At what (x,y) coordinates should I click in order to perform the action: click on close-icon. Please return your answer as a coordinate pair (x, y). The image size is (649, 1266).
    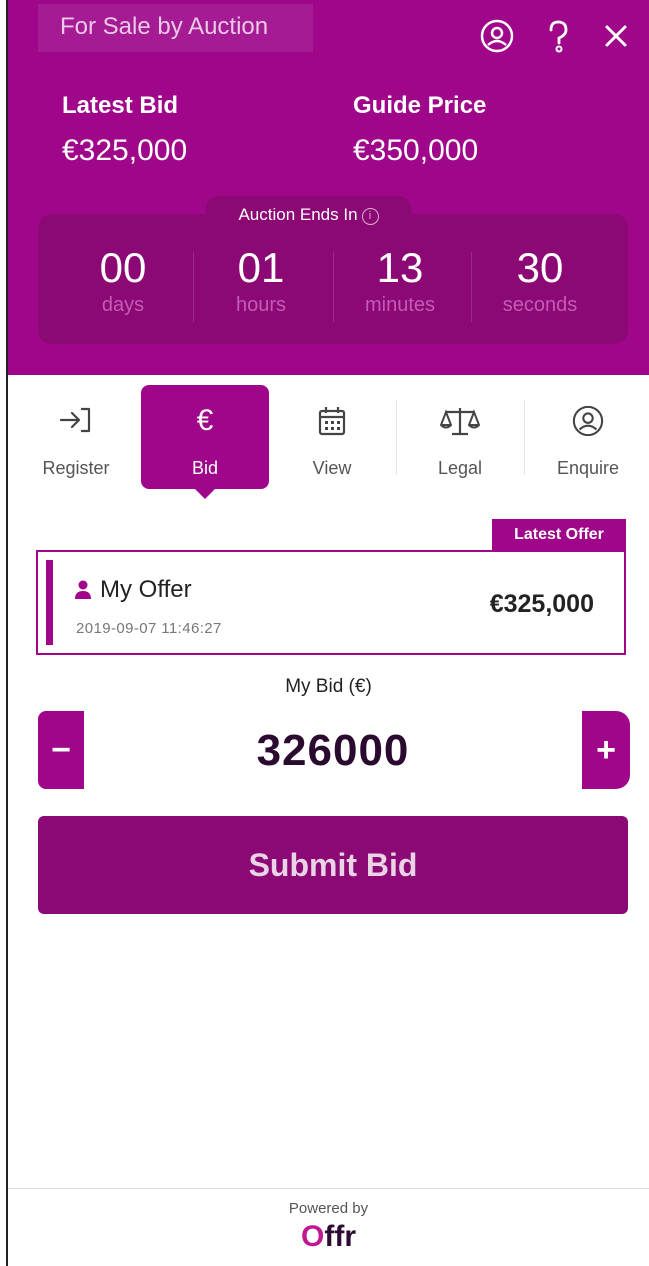
    Looking at the image, I should click on (616, 36).